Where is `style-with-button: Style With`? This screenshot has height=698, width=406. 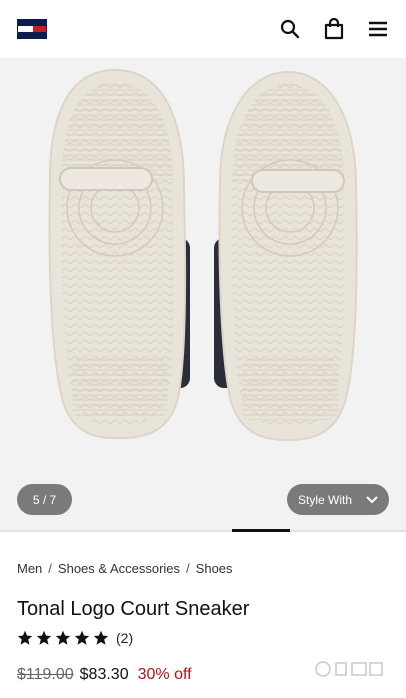 style-with-button: Style With is located at coordinates (338, 499).